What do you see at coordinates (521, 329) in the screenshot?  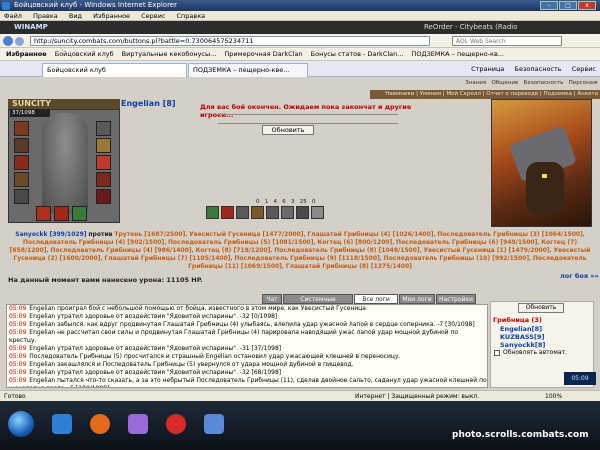 I see `group-member: Engelian[8]` at bounding box center [521, 329].